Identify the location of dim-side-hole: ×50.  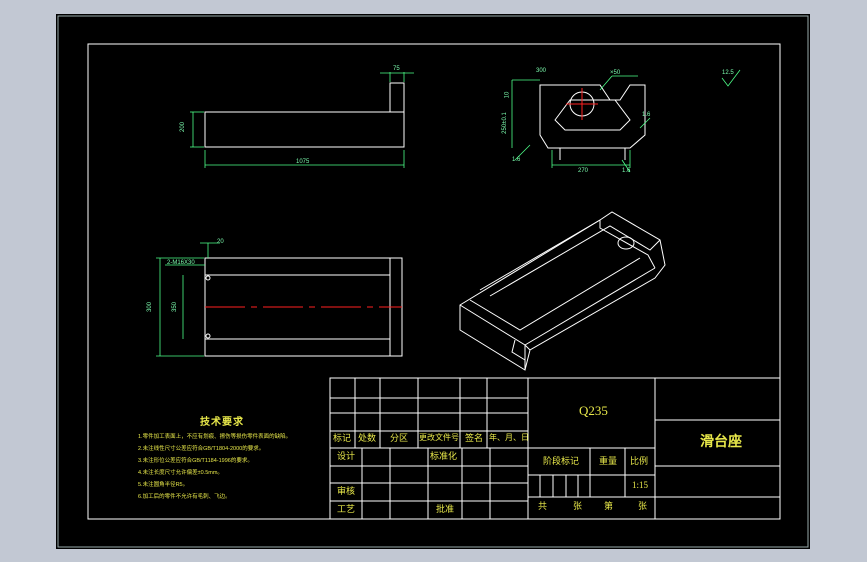
(615, 73).